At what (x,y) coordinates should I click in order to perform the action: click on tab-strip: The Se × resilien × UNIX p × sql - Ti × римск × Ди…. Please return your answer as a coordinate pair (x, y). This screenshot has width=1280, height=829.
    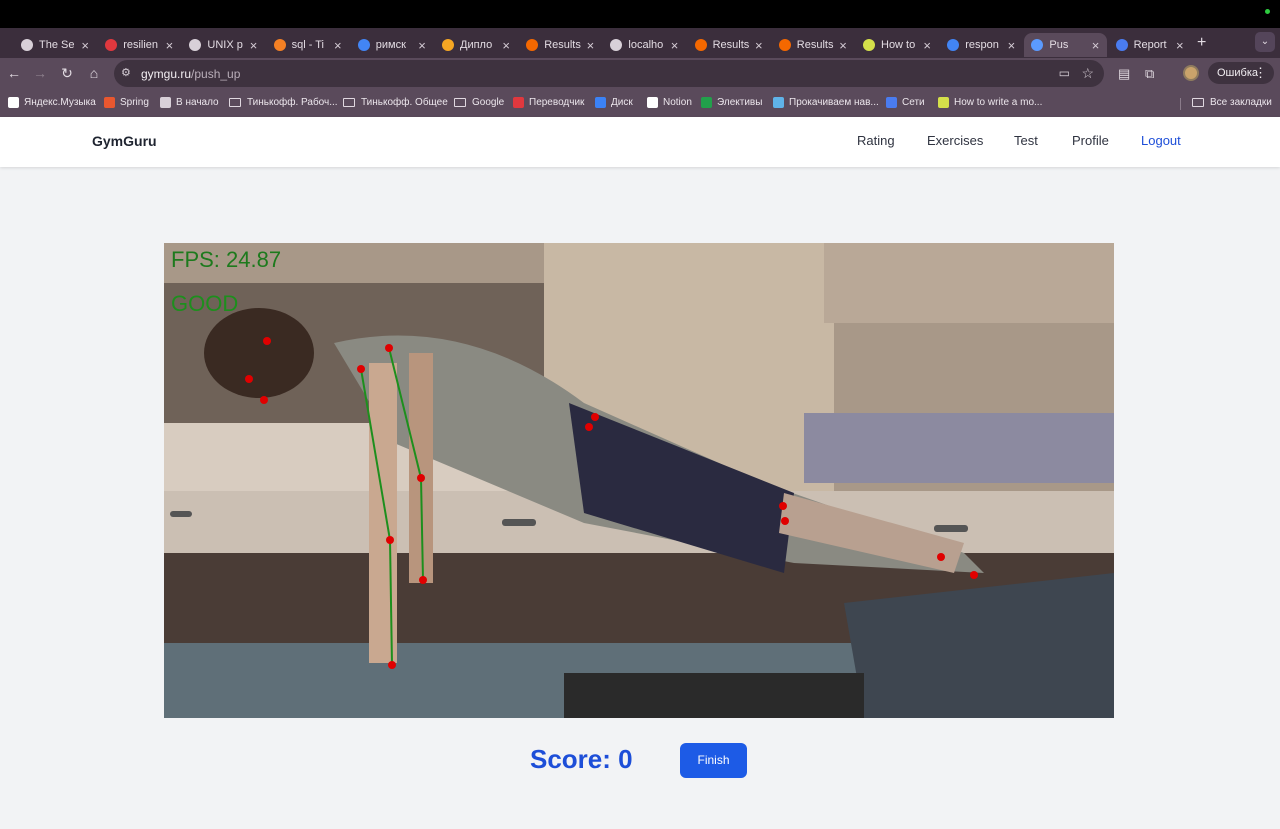
    Looking at the image, I should click on (640, 43).